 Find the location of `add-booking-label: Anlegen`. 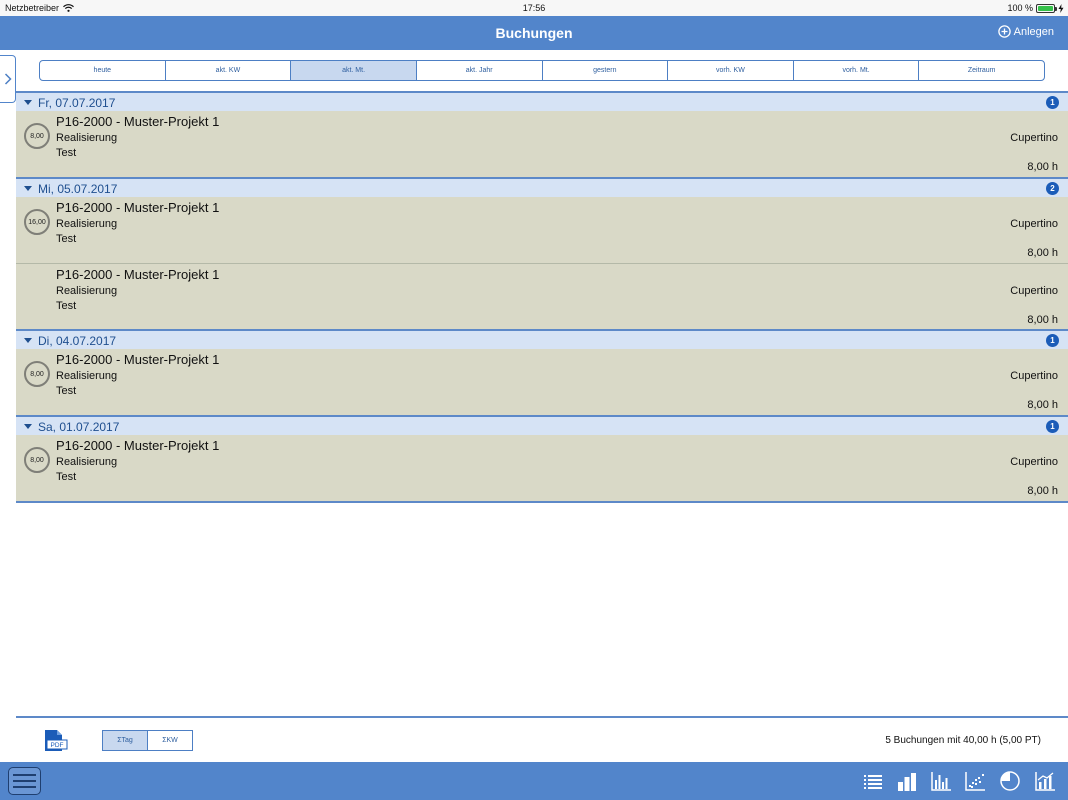

add-booking-label: Anlegen is located at coordinates (1033, 31).